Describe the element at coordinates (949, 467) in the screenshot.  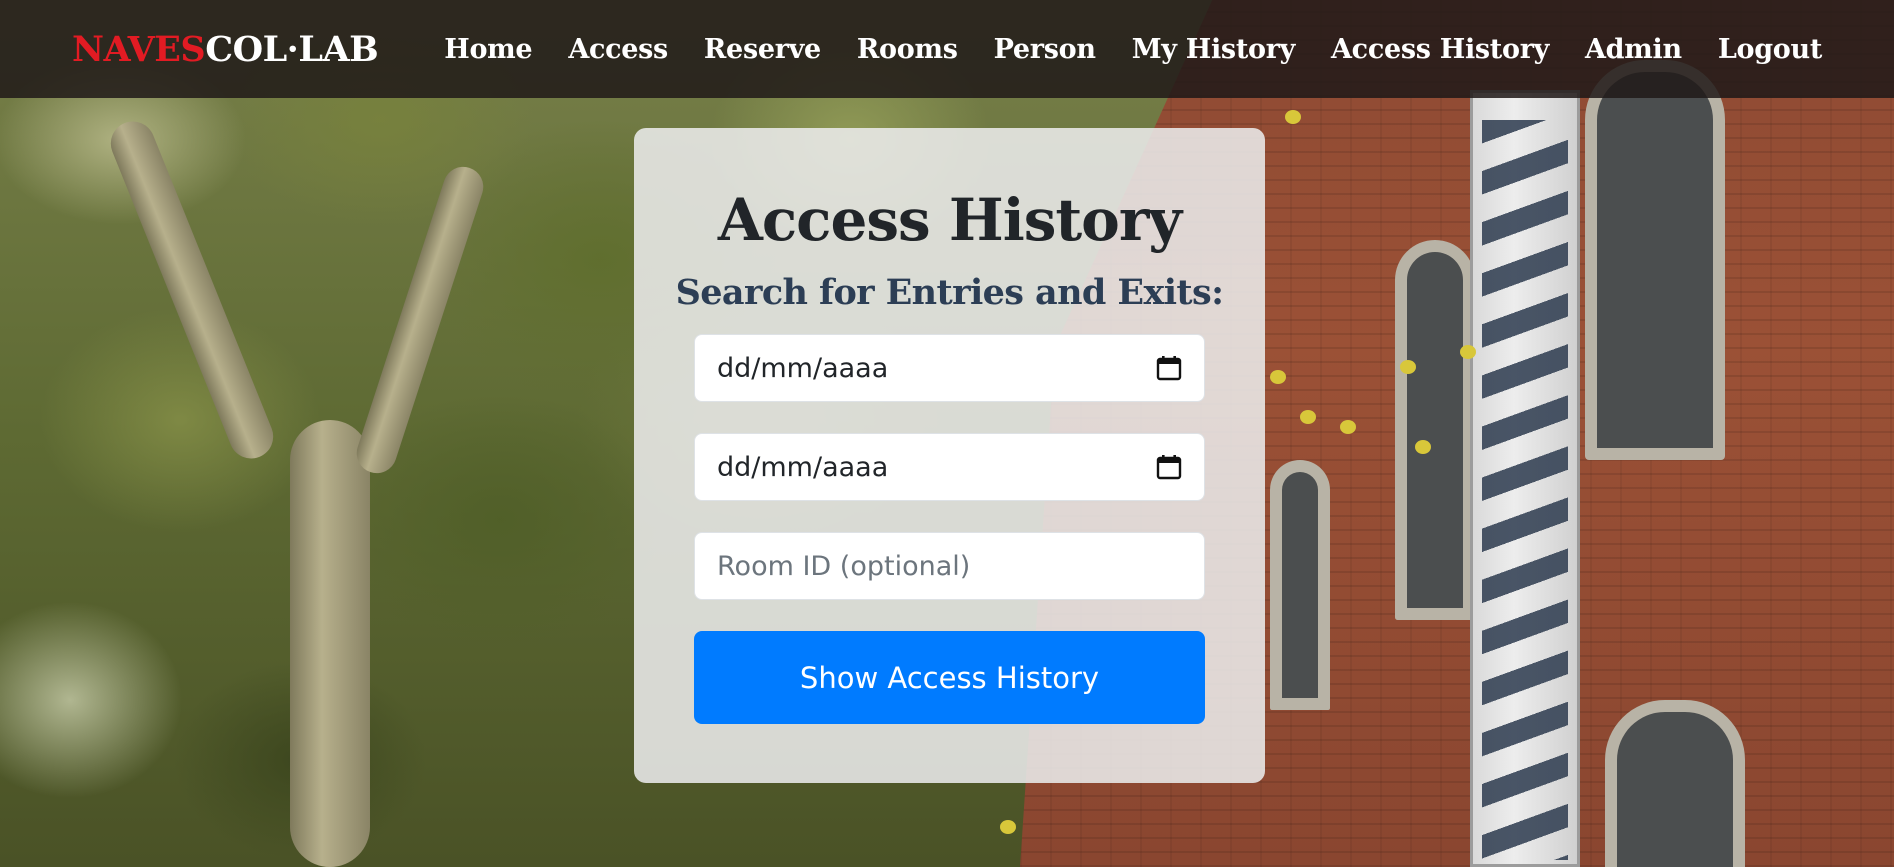
I see `end-date-field: dd/mm/aaaa` at that location.